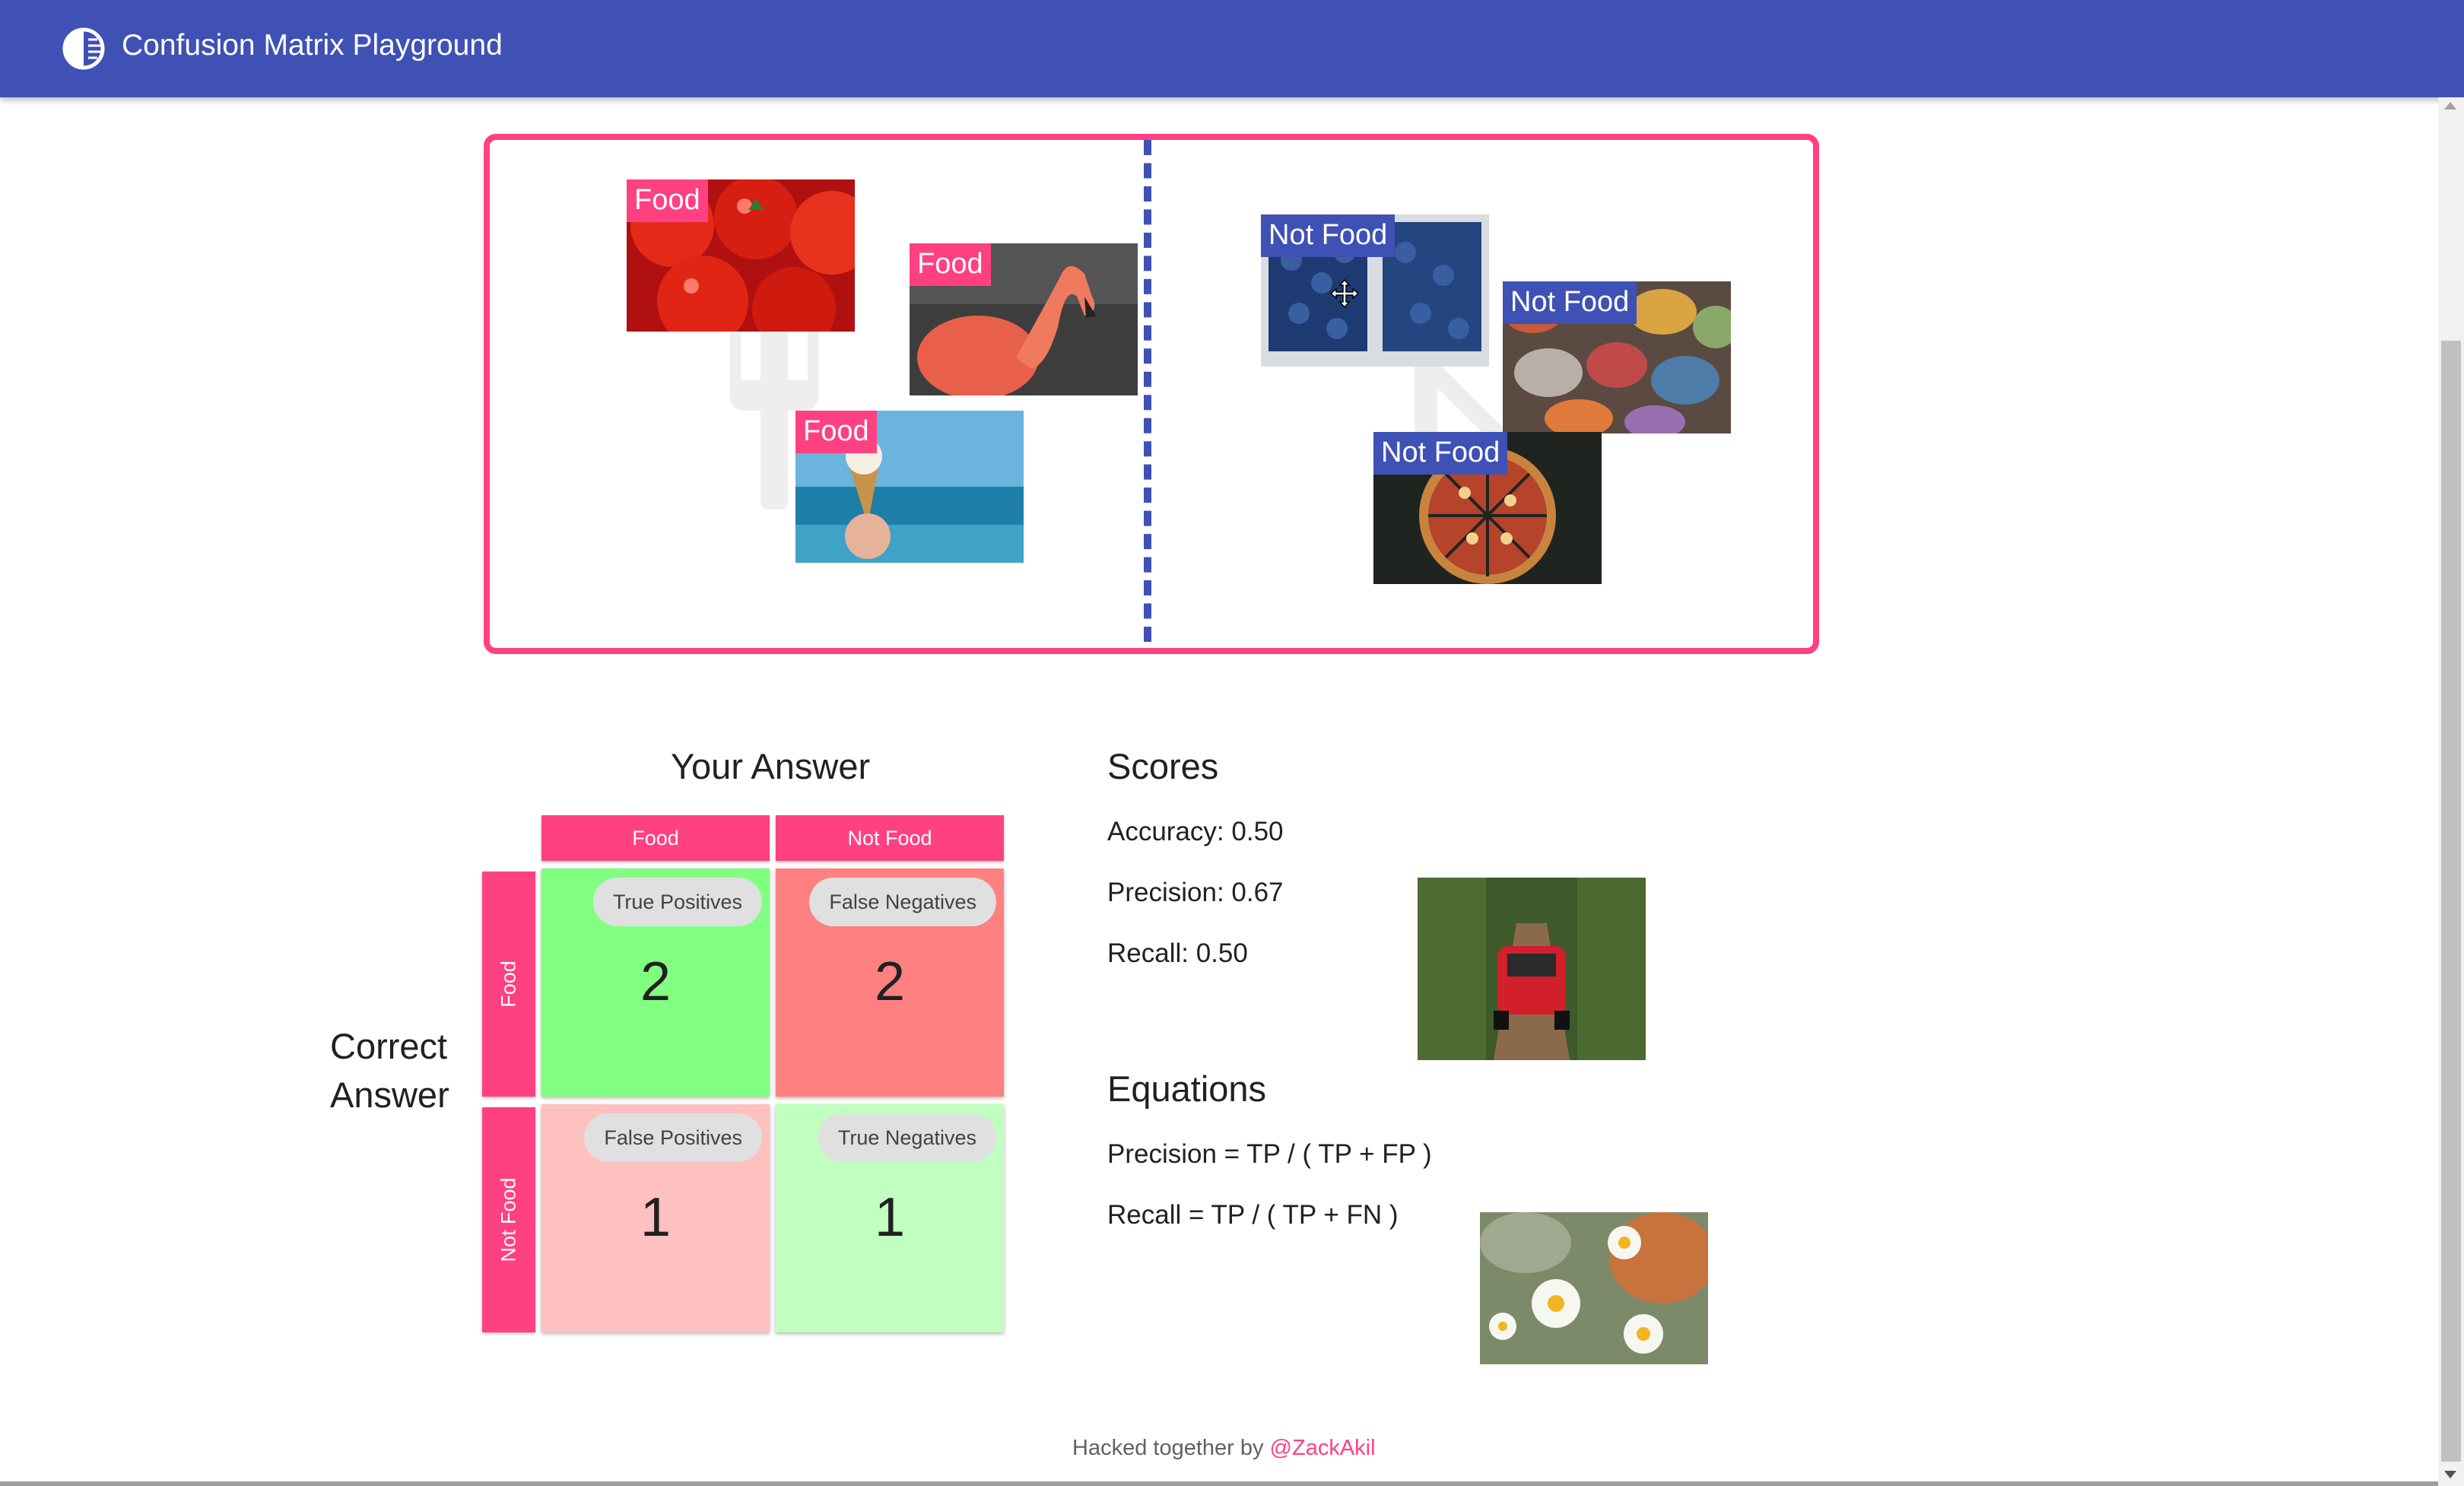 The image size is (2464, 1486). What do you see at coordinates (741, 255) in the screenshot?
I see `image-card-tomatoes: Food` at bounding box center [741, 255].